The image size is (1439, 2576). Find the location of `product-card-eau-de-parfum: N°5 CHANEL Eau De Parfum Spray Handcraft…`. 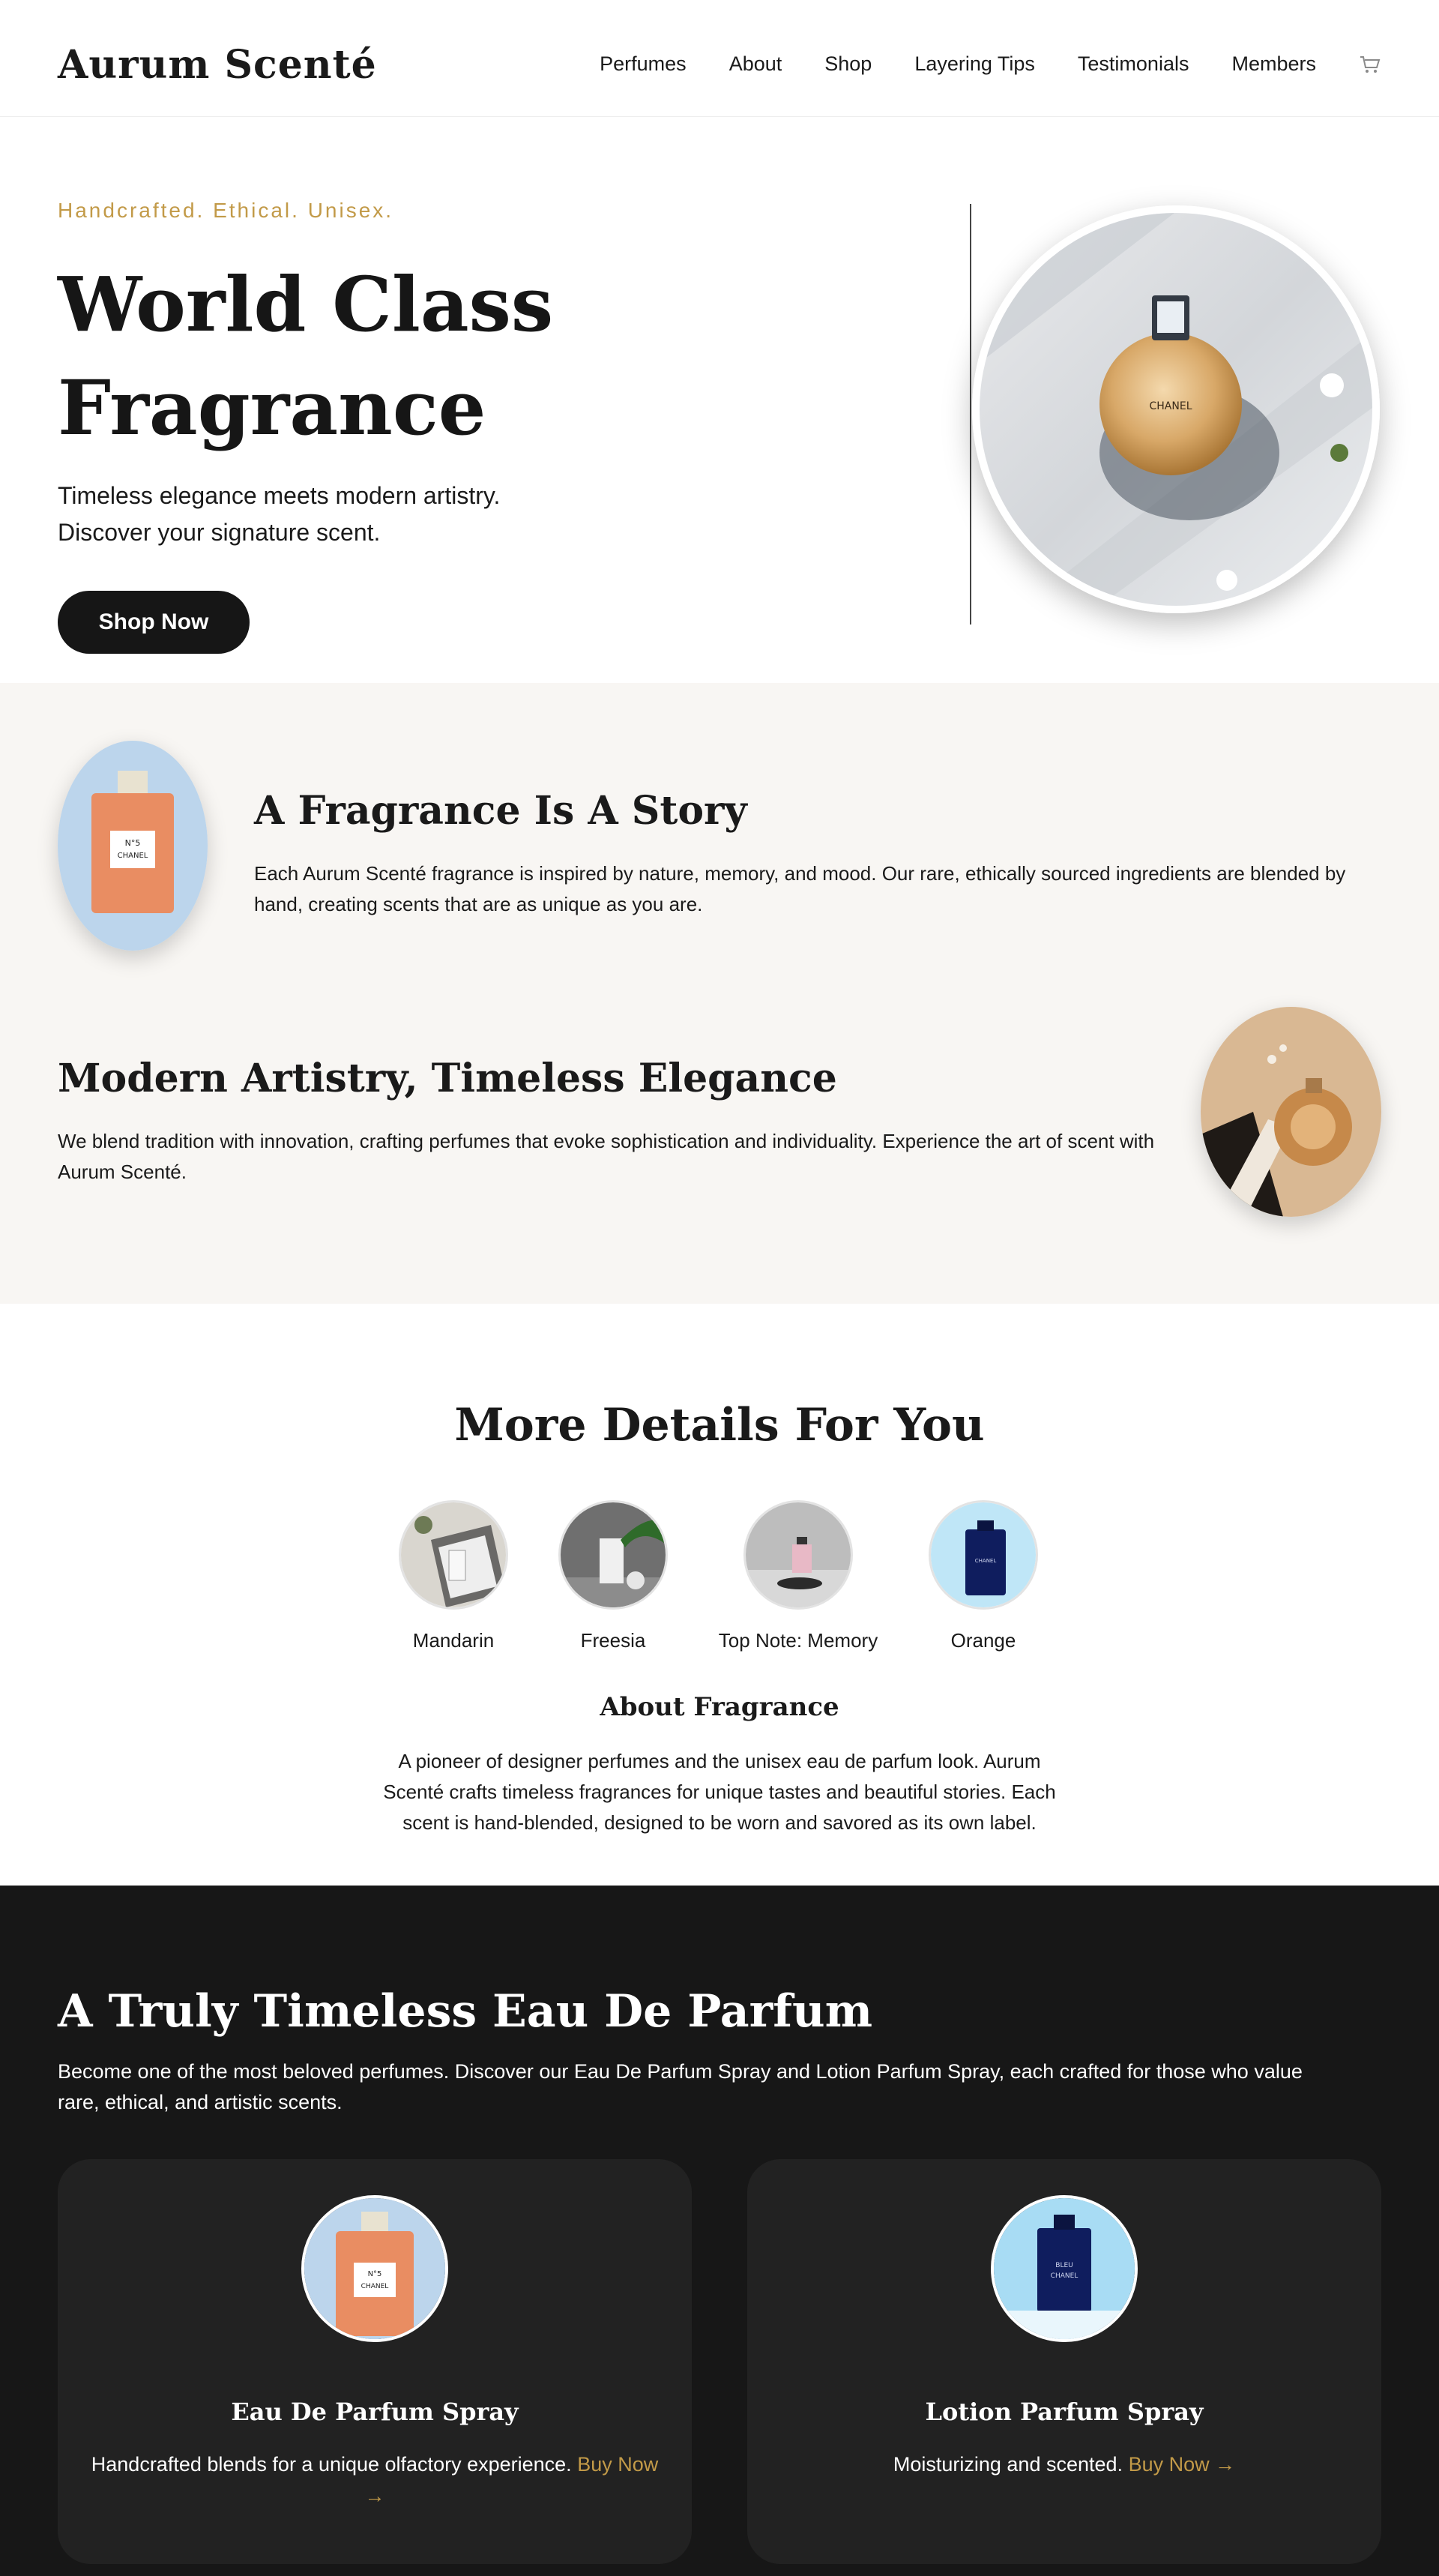

product-card-eau-de-parfum: N°5 CHANEL Eau De Parfum Spray Handcraft… is located at coordinates (375, 2362).